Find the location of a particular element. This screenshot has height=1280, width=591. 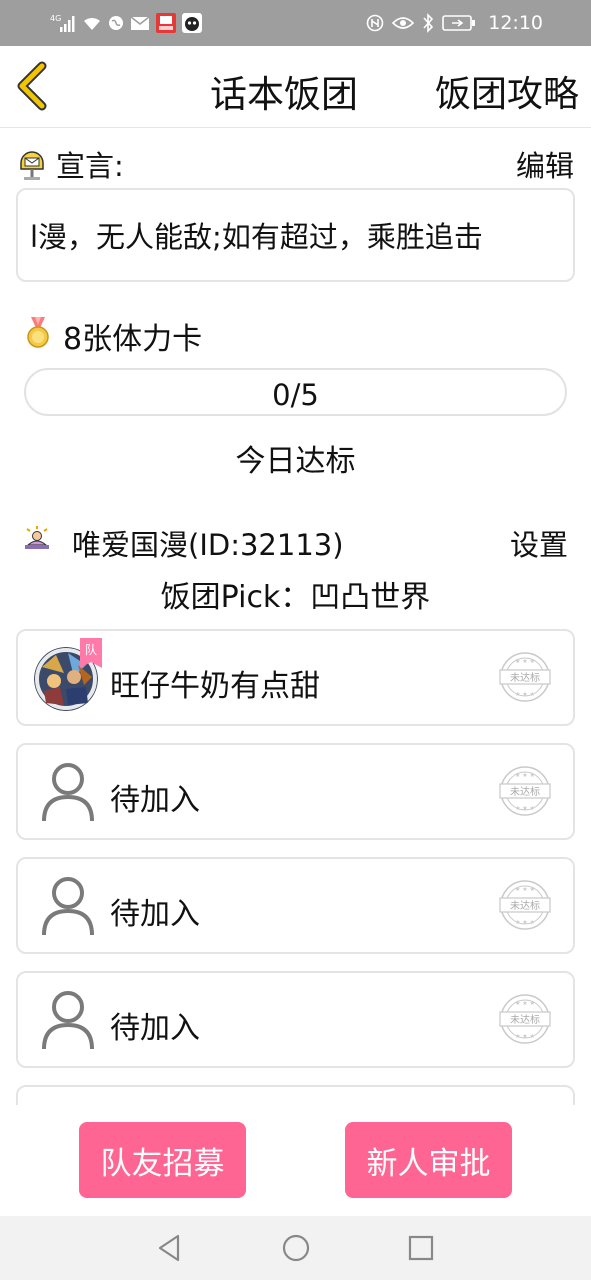

member-card is located at coordinates (295, 1095).